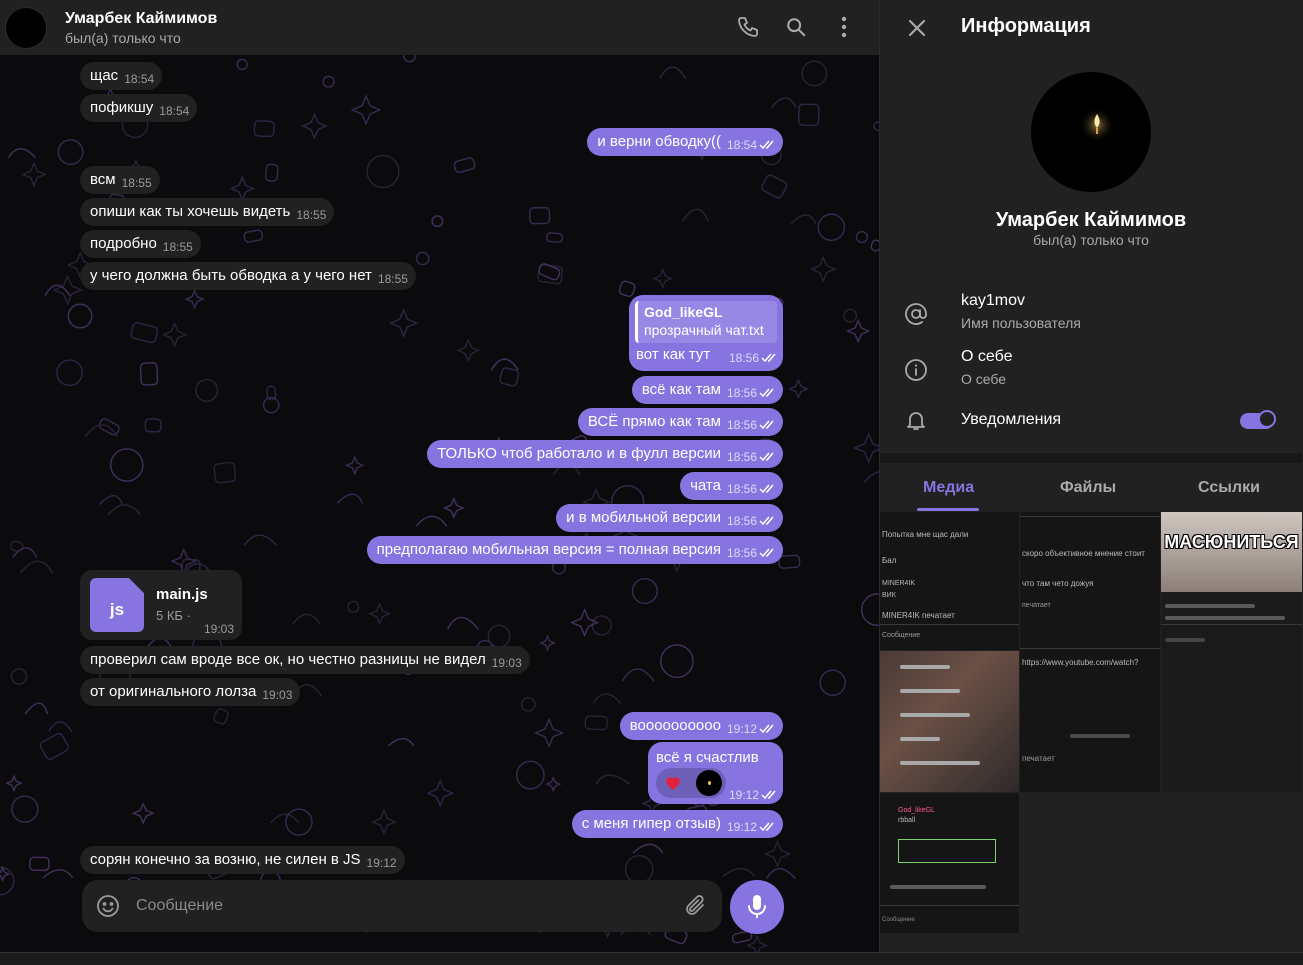  I want to click on message-input, so click(406, 906).